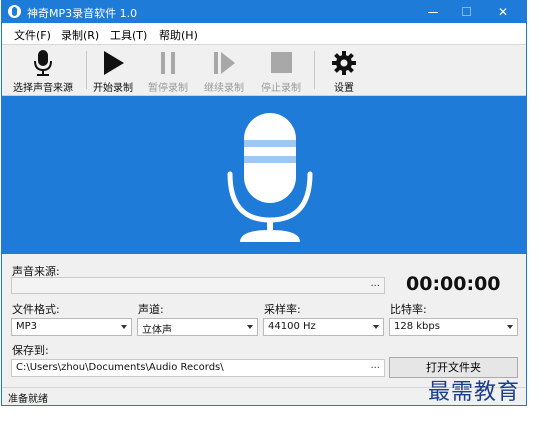 This screenshot has width=550, height=421. What do you see at coordinates (168, 88) in the screenshot?
I see `pause-record-label: 暂停录制` at bounding box center [168, 88].